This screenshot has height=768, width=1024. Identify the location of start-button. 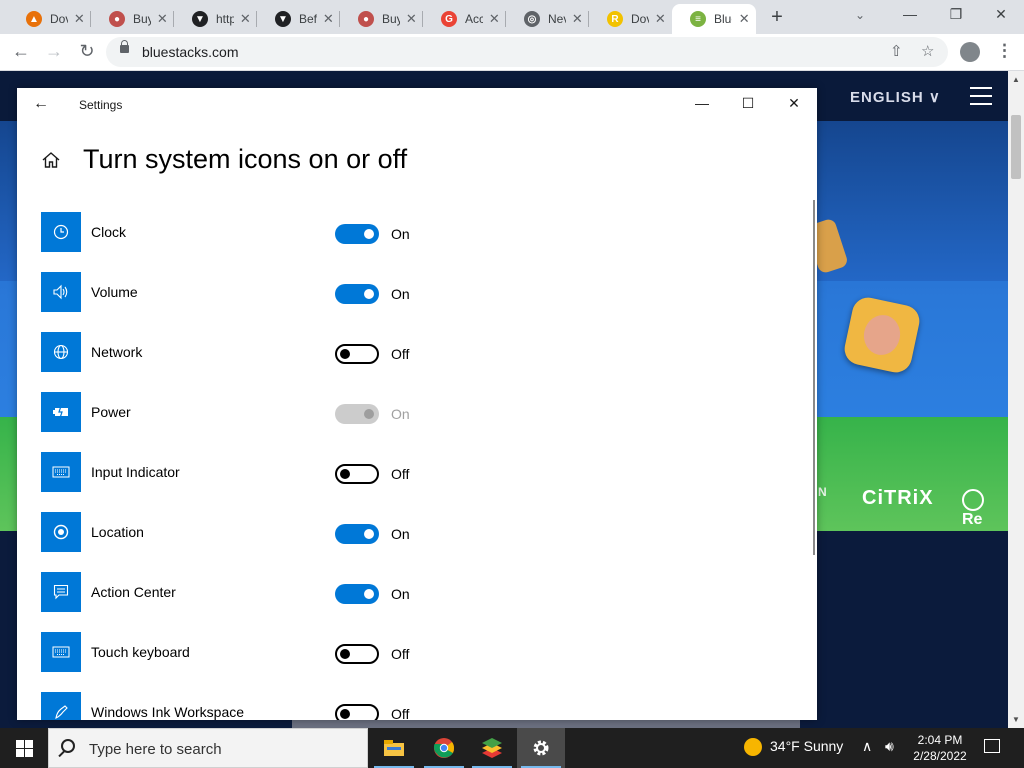
(24, 748).